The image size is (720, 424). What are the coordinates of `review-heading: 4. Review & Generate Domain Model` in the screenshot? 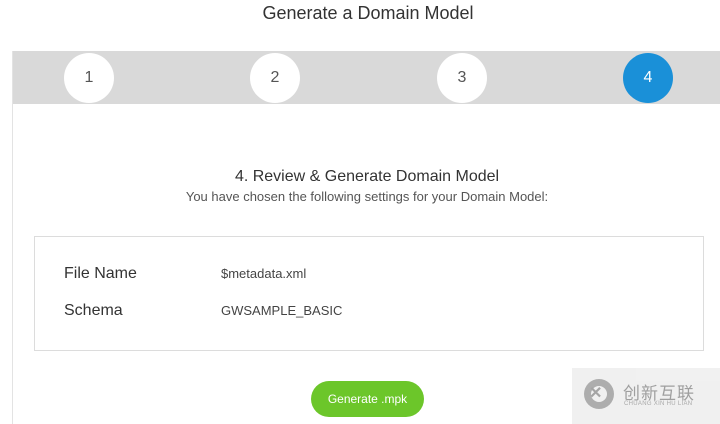 It's located at (367, 176).